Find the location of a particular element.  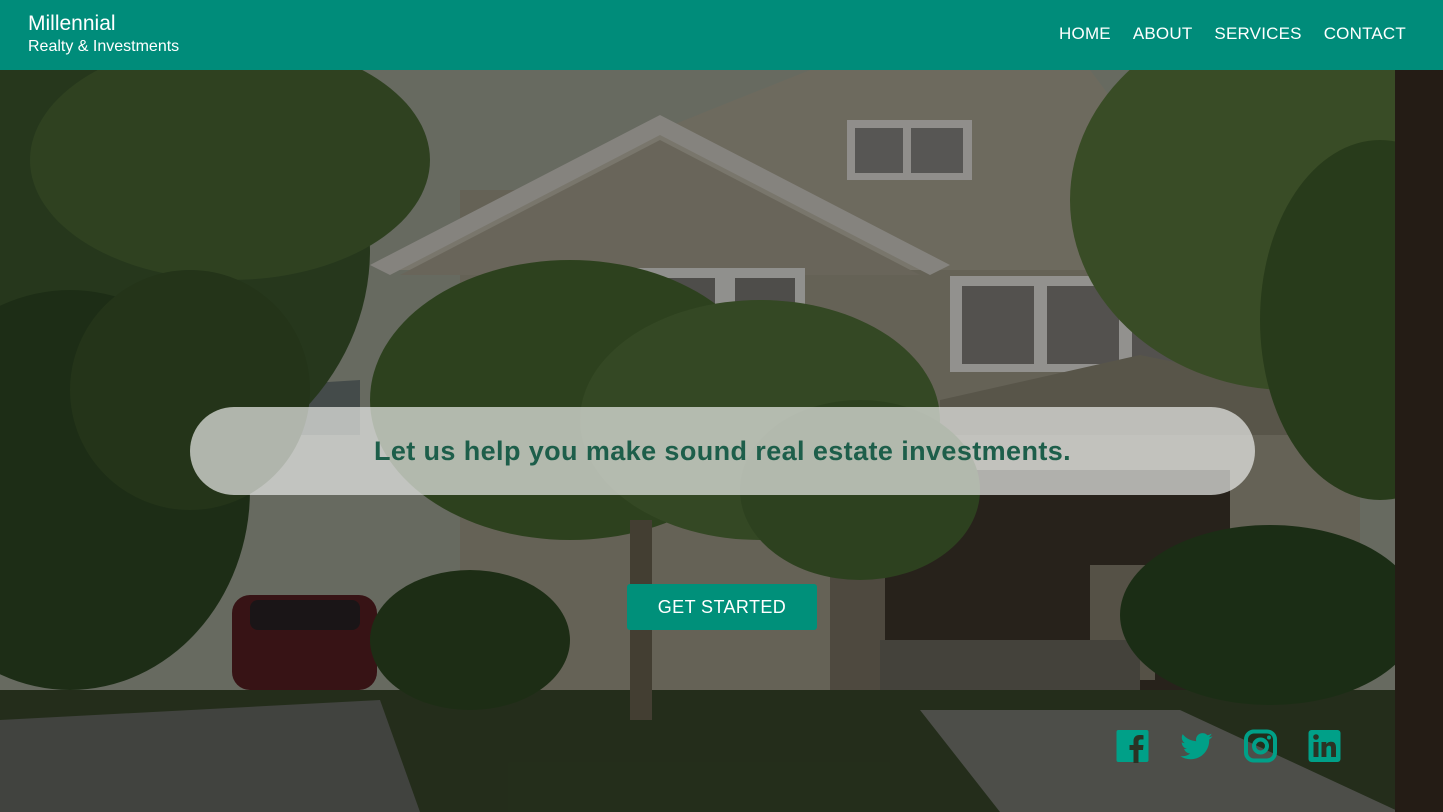

main-nav: HOME ABOUT SERVICES CONTACT is located at coordinates (1232, 34).